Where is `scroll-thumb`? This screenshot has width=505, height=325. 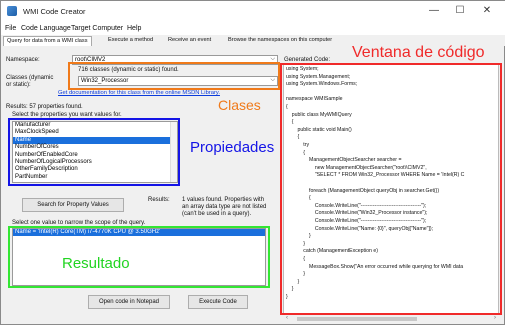
scroll-thumb is located at coordinates (357, 319).